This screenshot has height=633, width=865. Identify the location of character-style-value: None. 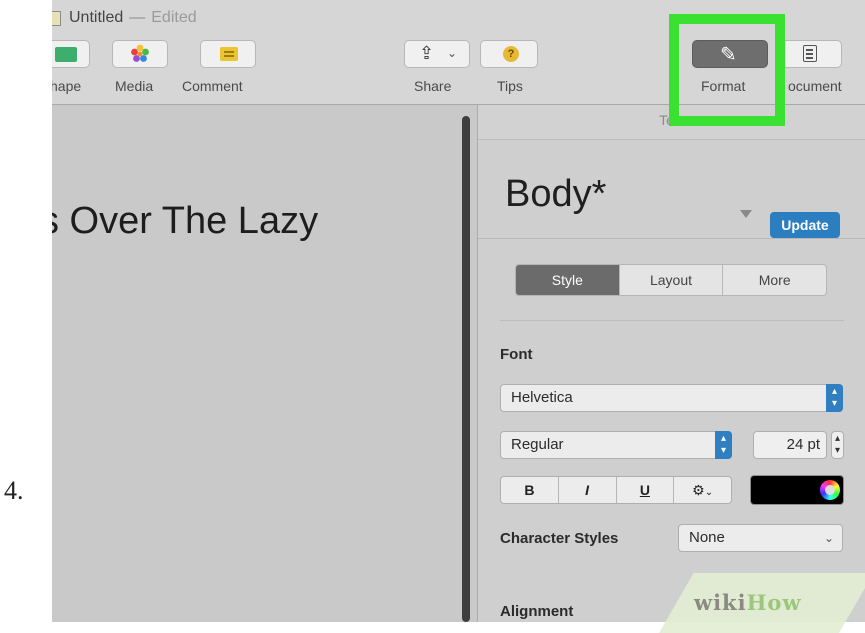
(707, 537).